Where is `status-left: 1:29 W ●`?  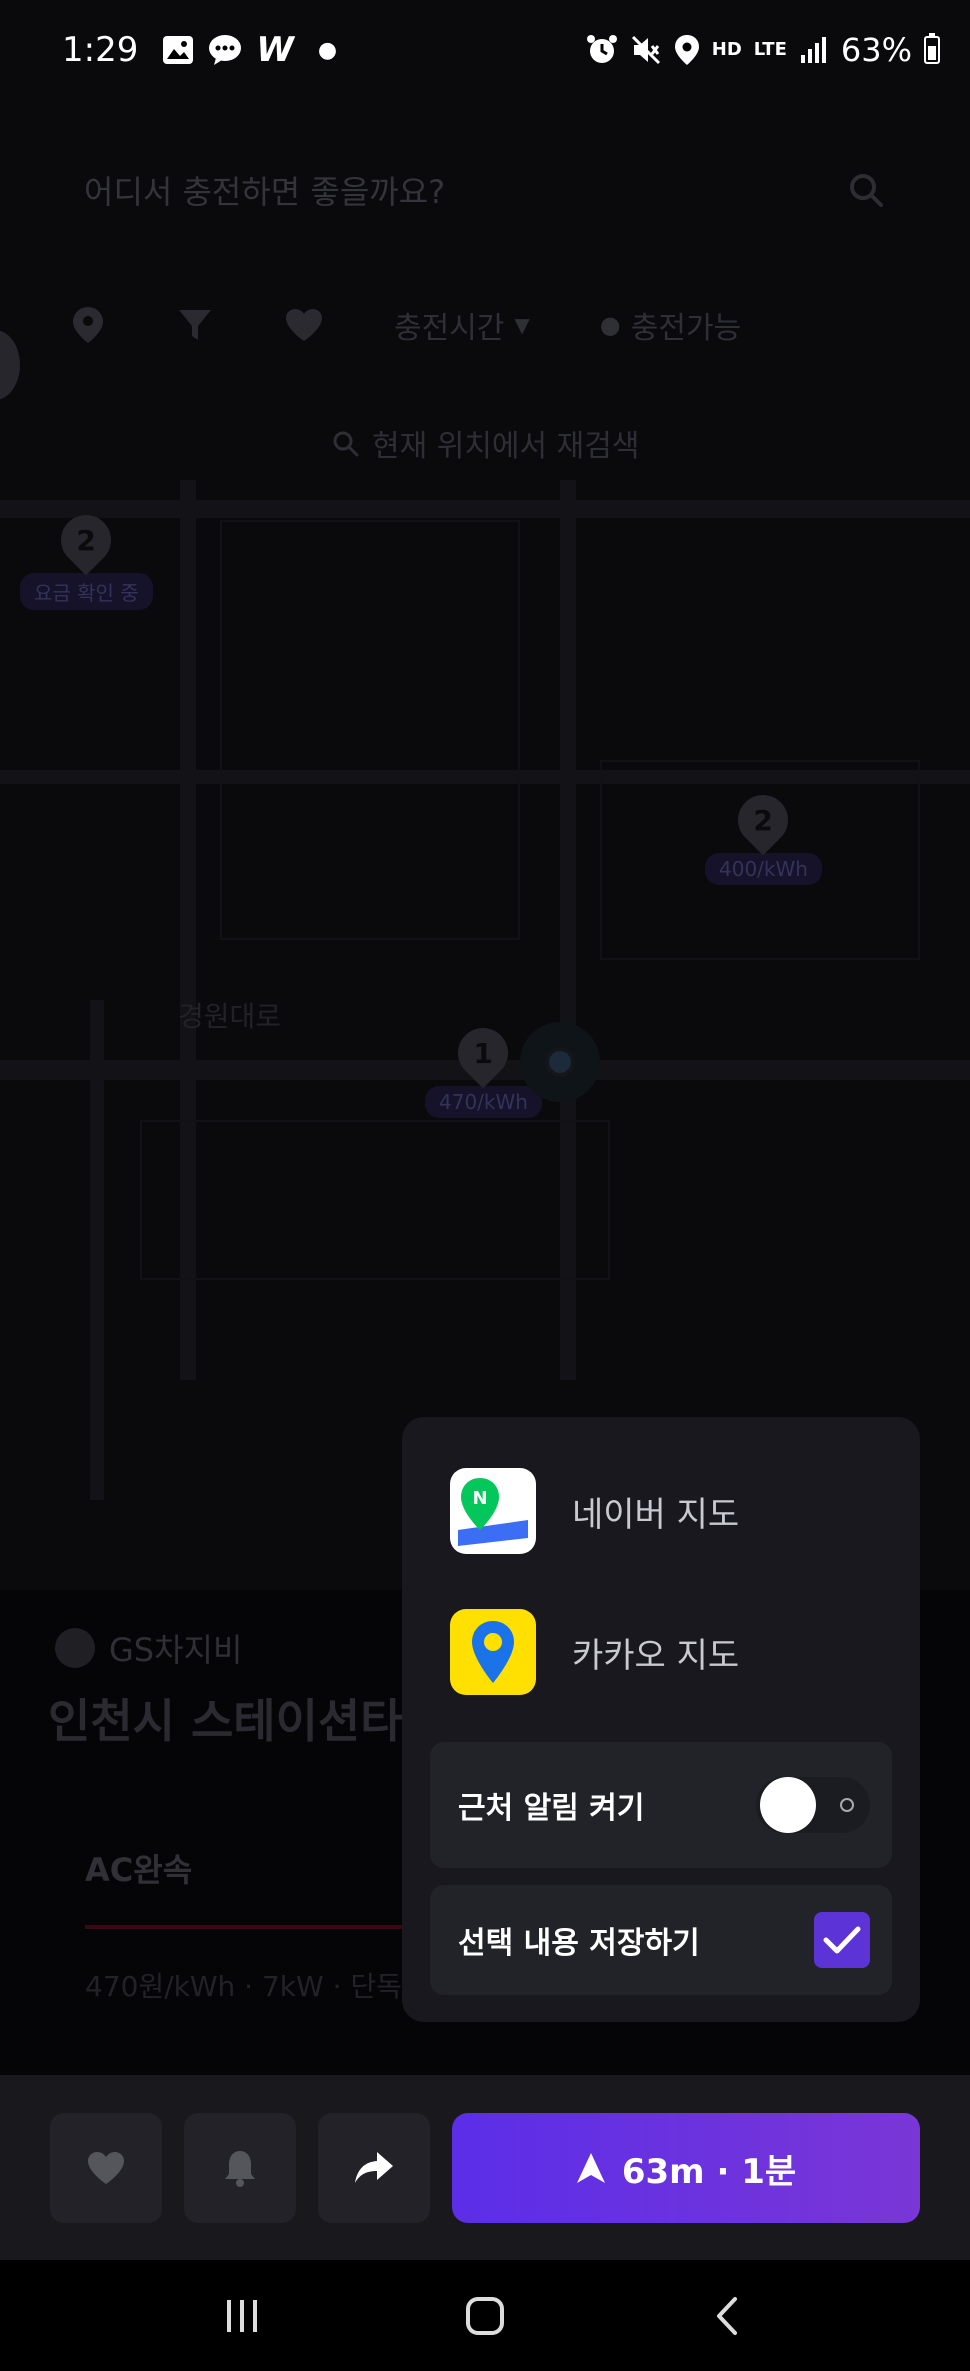 status-left: 1:29 W ● is located at coordinates (199, 50).